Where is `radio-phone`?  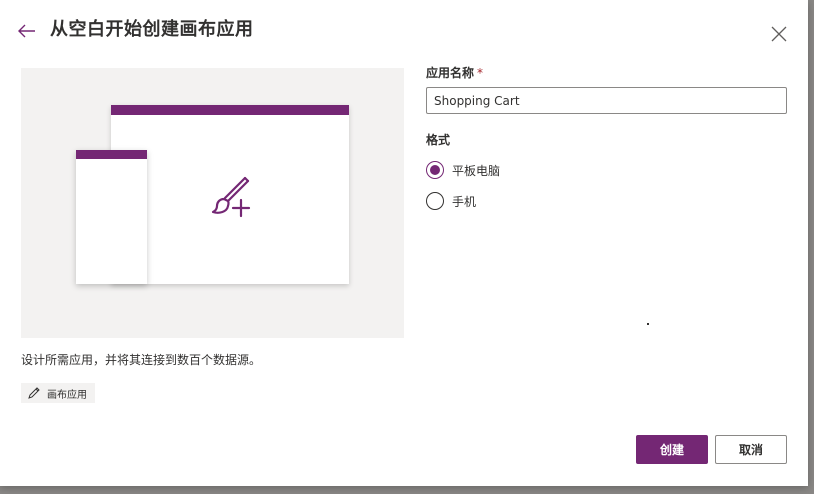 radio-phone is located at coordinates (435, 201).